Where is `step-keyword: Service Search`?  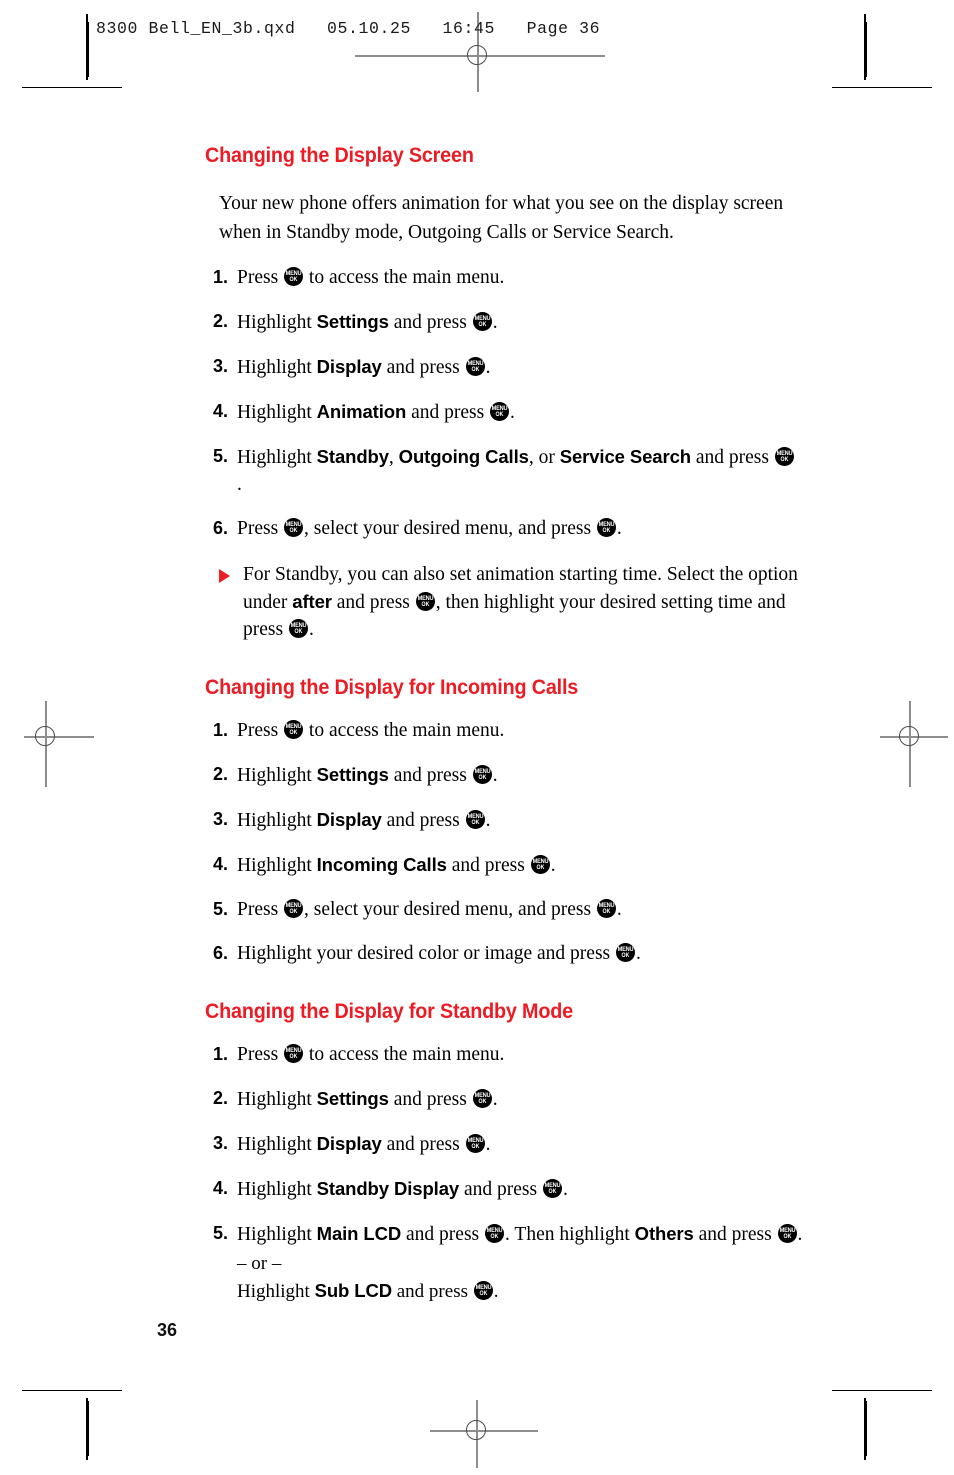 step-keyword: Service Search is located at coordinates (625, 456).